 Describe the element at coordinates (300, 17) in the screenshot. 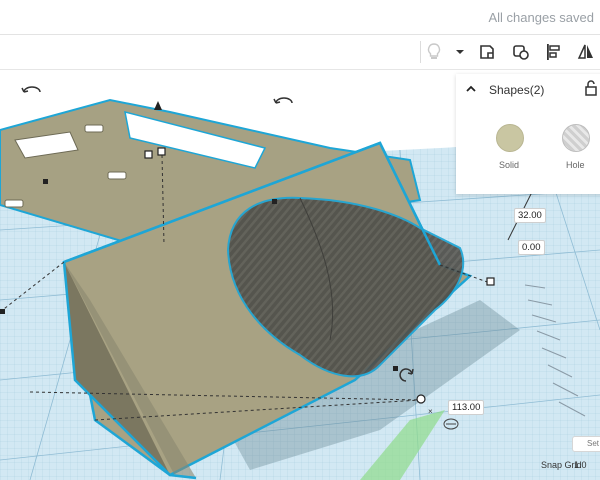

I see `top-bar: All changes saved` at that location.